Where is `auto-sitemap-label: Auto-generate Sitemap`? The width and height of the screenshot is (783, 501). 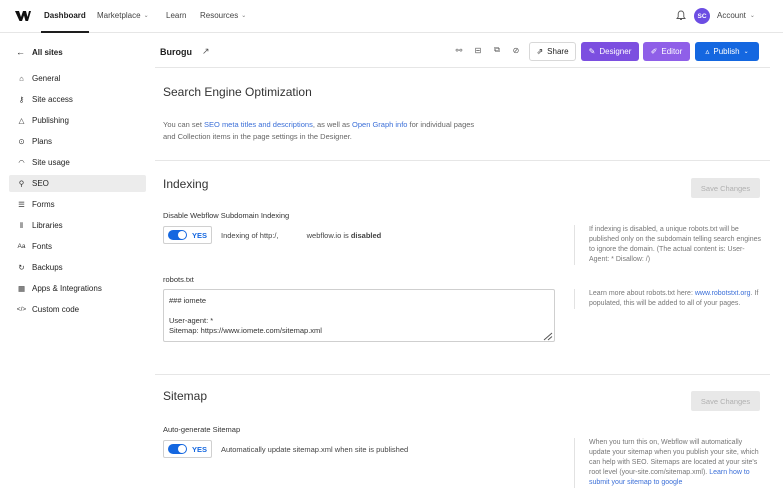 auto-sitemap-label: Auto-generate Sitemap is located at coordinates (202, 429).